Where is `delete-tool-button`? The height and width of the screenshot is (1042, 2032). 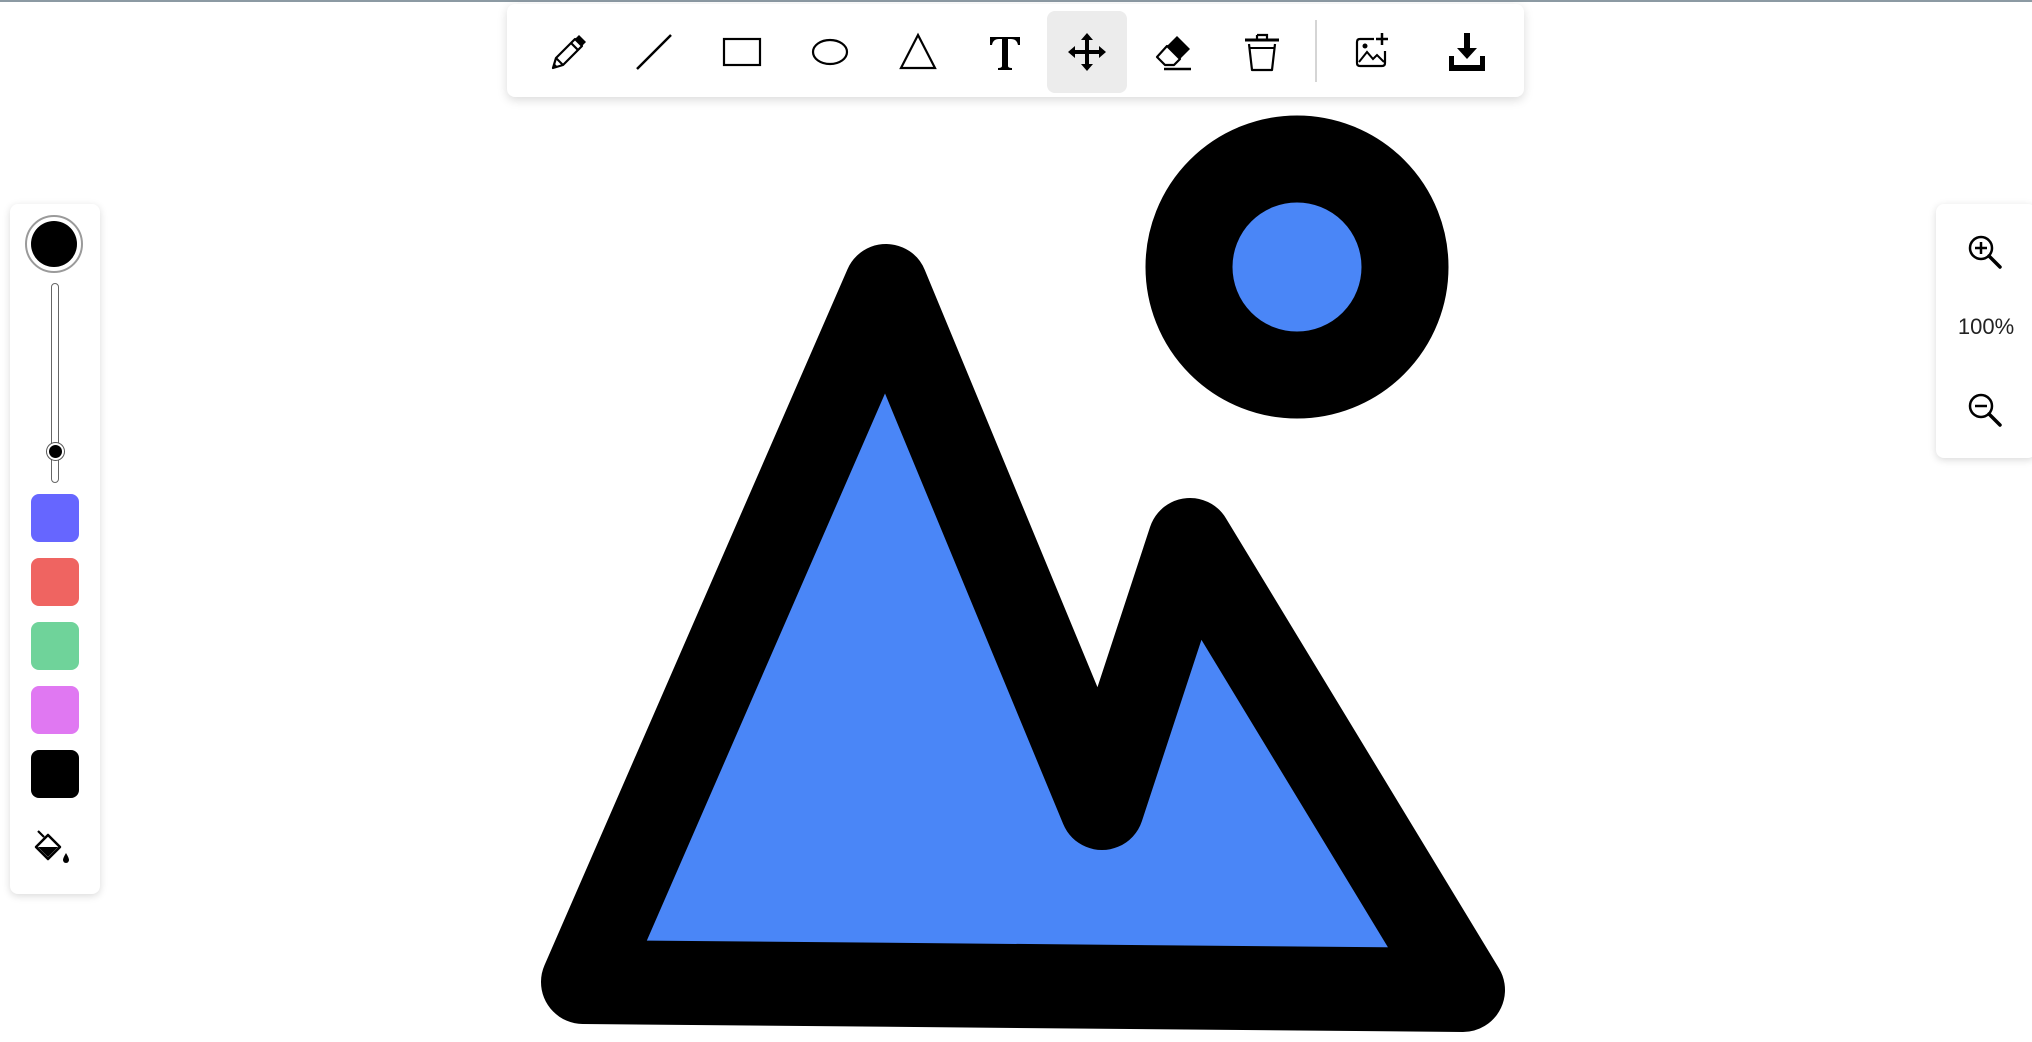 delete-tool-button is located at coordinates (1262, 52).